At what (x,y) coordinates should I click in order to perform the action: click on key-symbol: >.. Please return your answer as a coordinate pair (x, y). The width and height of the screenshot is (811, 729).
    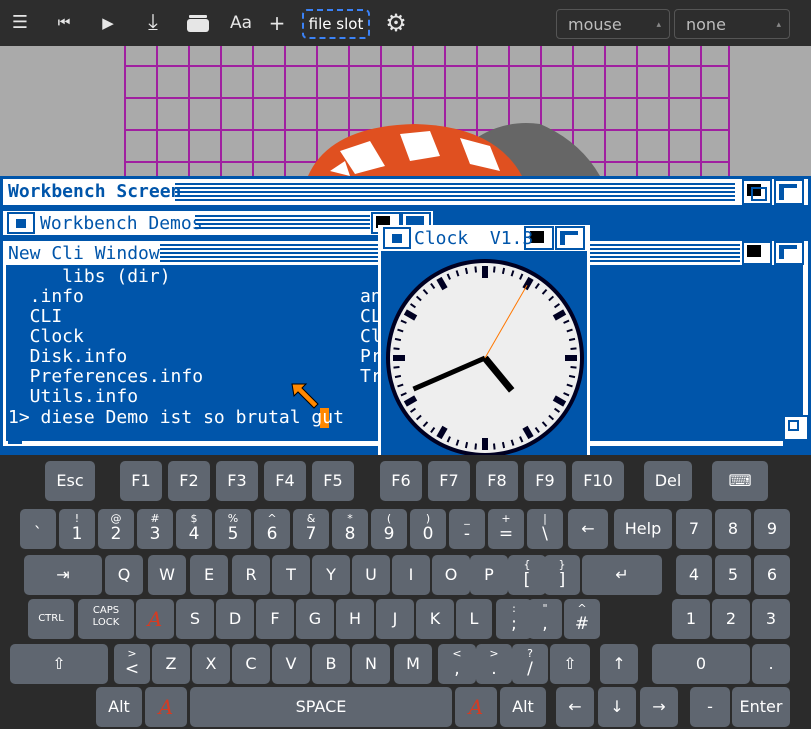
    Looking at the image, I should click on (494, 664).